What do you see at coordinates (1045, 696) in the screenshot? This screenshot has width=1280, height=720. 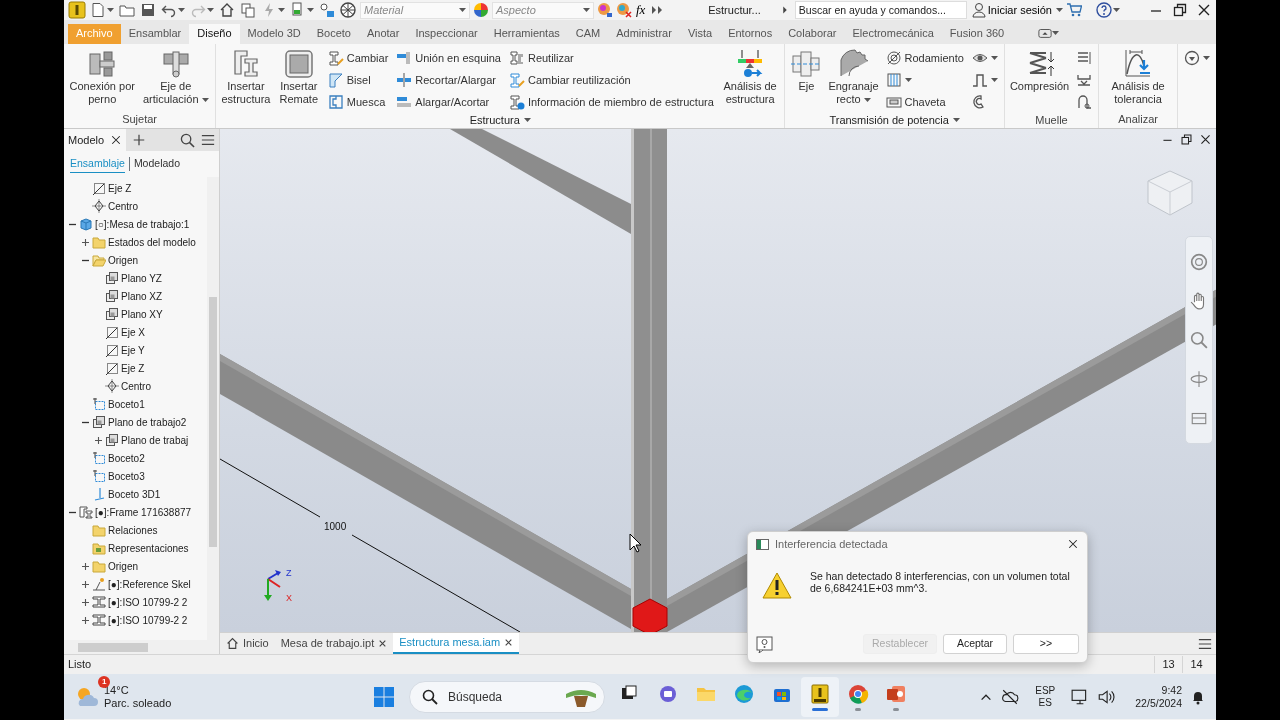 I see `keyboard-language-button: ESP ES` at bounding box center [1045, 696].